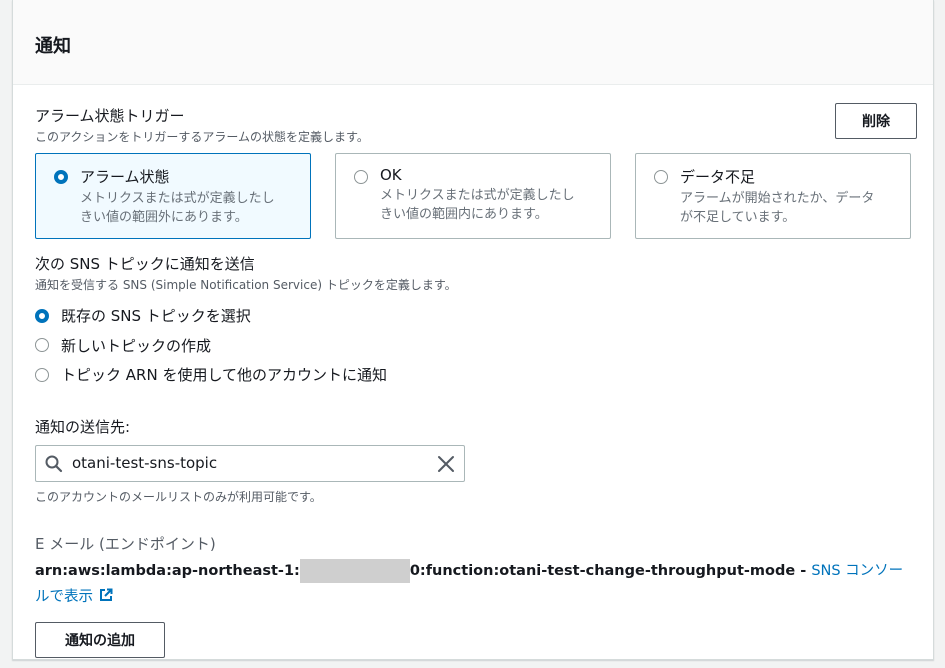 The width and height of the screenshot is (945, 668). Describe the element at coordinates (136, 345) in the screenshot. I see `radio-label: 新しいトピックの作成` at that location.